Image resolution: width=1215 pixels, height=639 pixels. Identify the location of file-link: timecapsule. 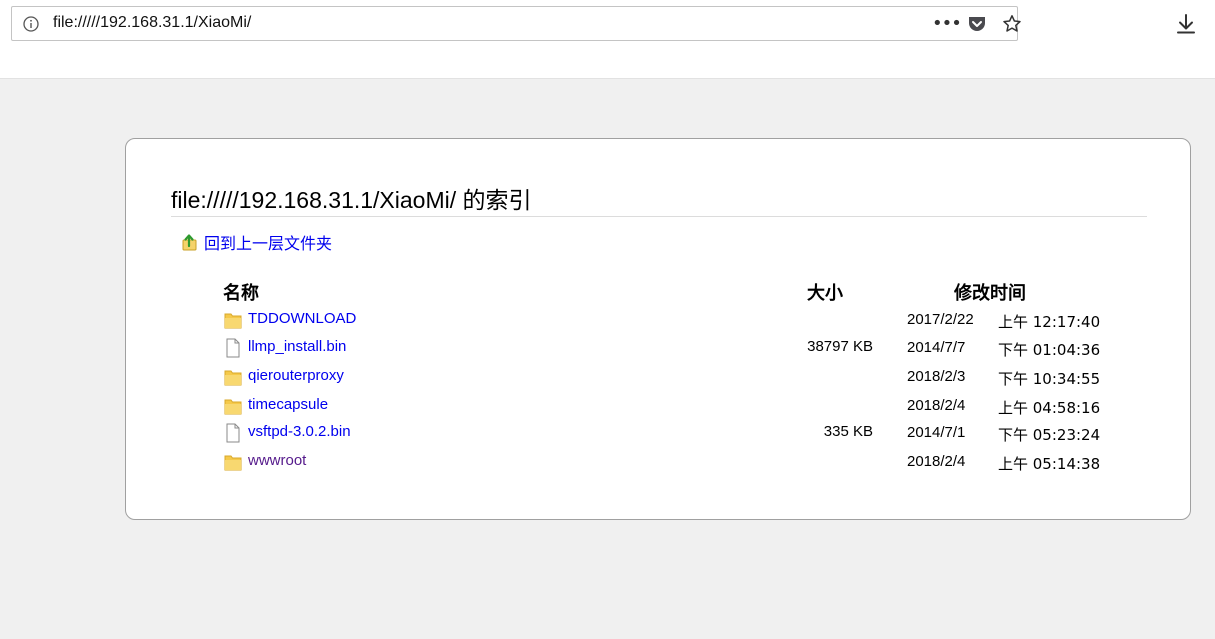
(288, 404).